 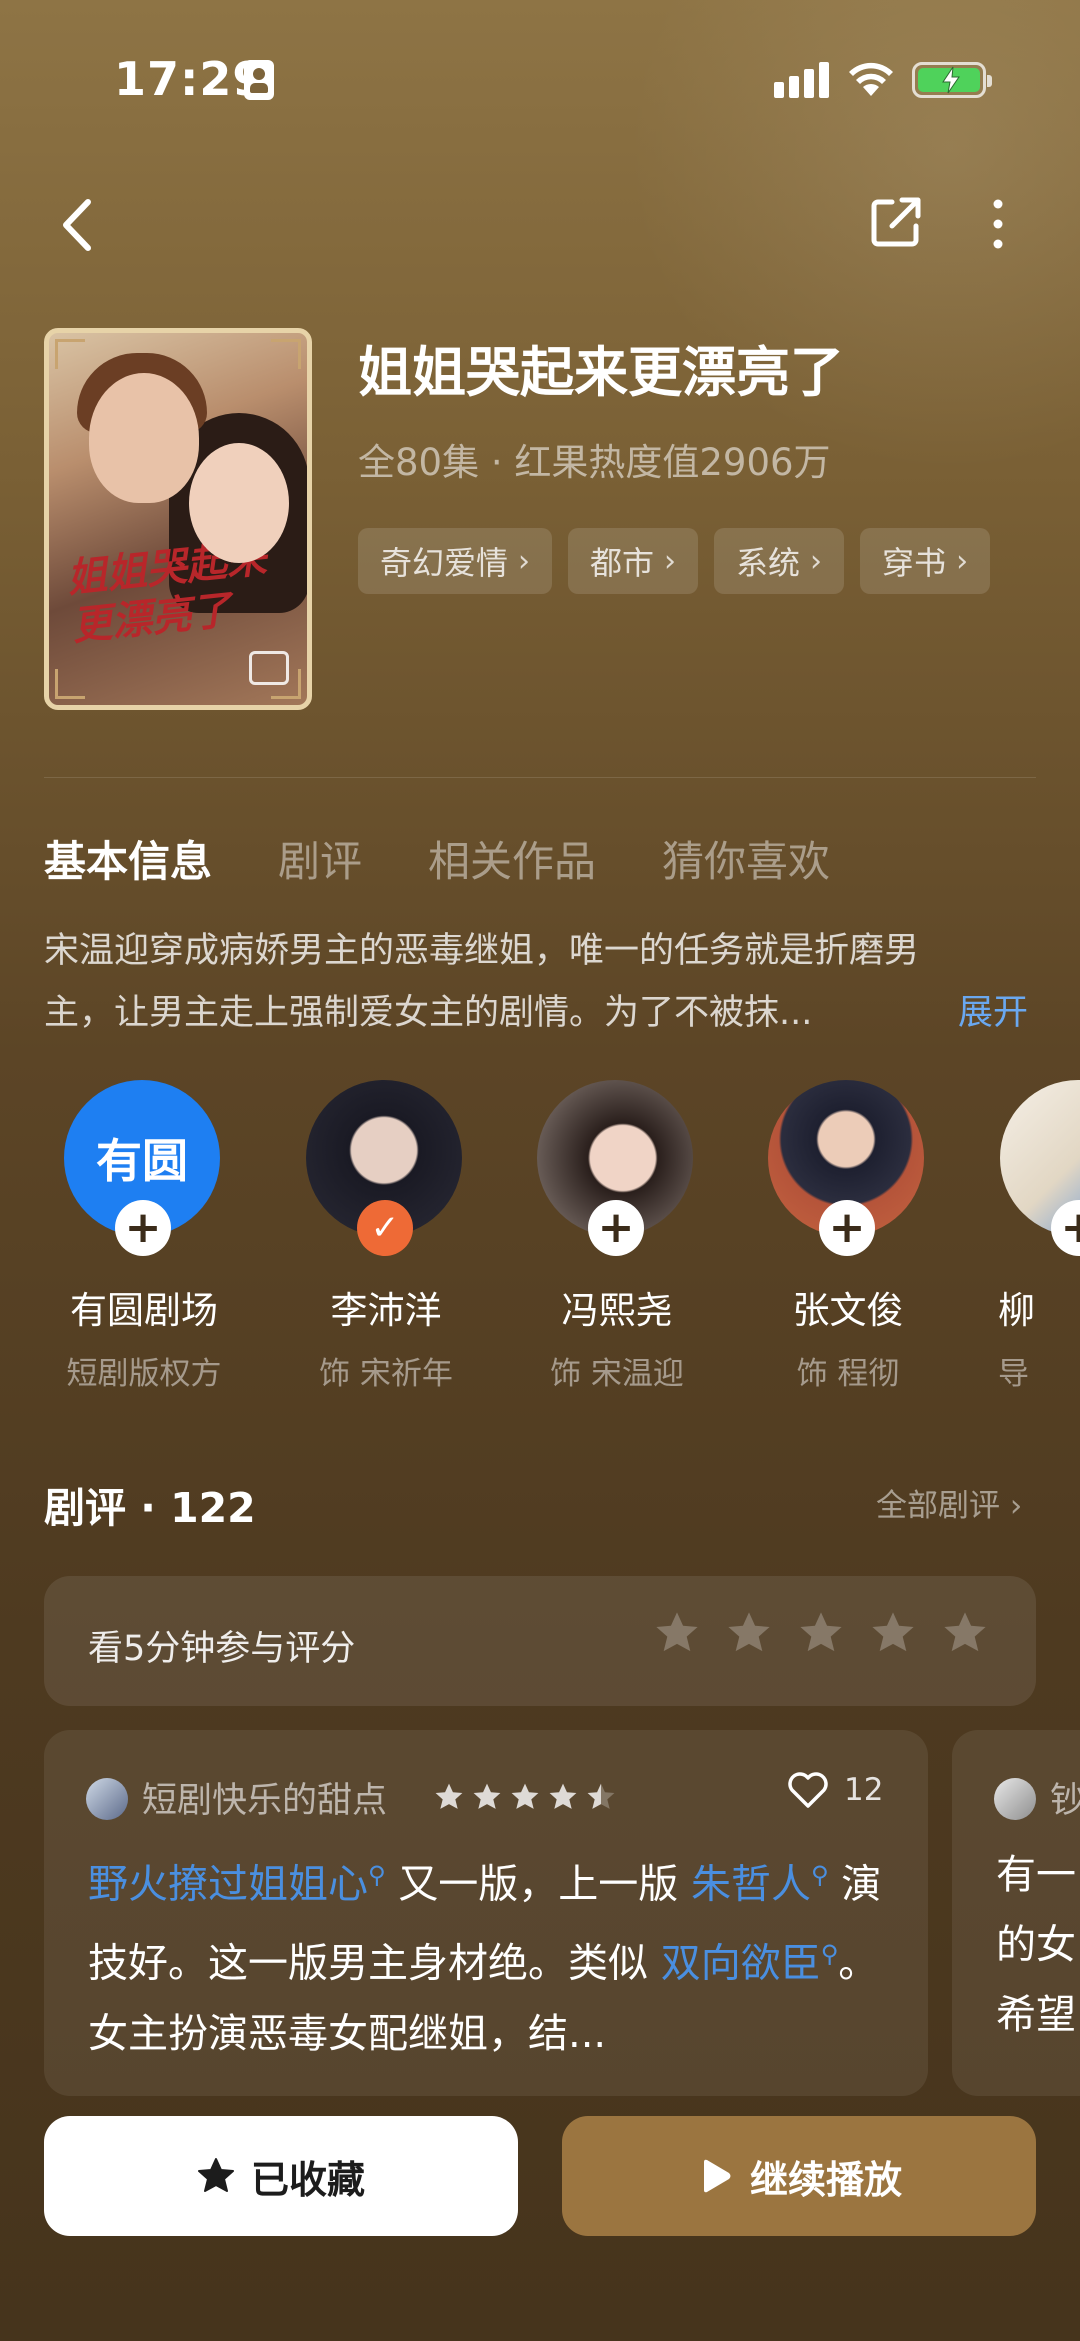 I want to click on continue-play-button: 继续播放, so click(x=799, y=2176).